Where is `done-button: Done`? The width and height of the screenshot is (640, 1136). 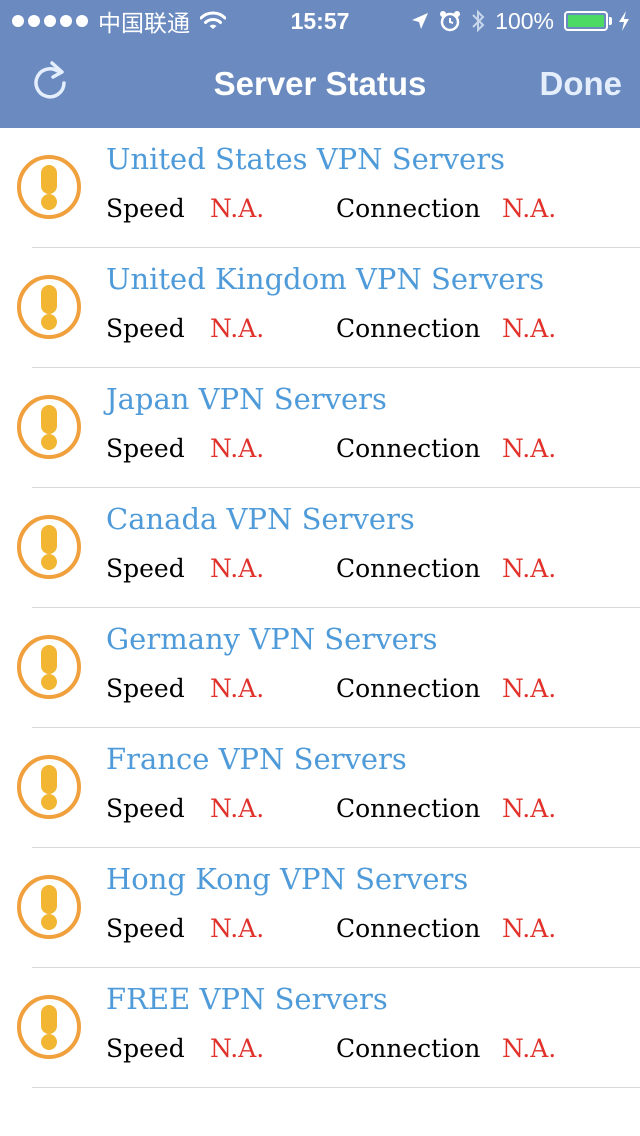
done-button: Done is located at coordinates (581, 84).